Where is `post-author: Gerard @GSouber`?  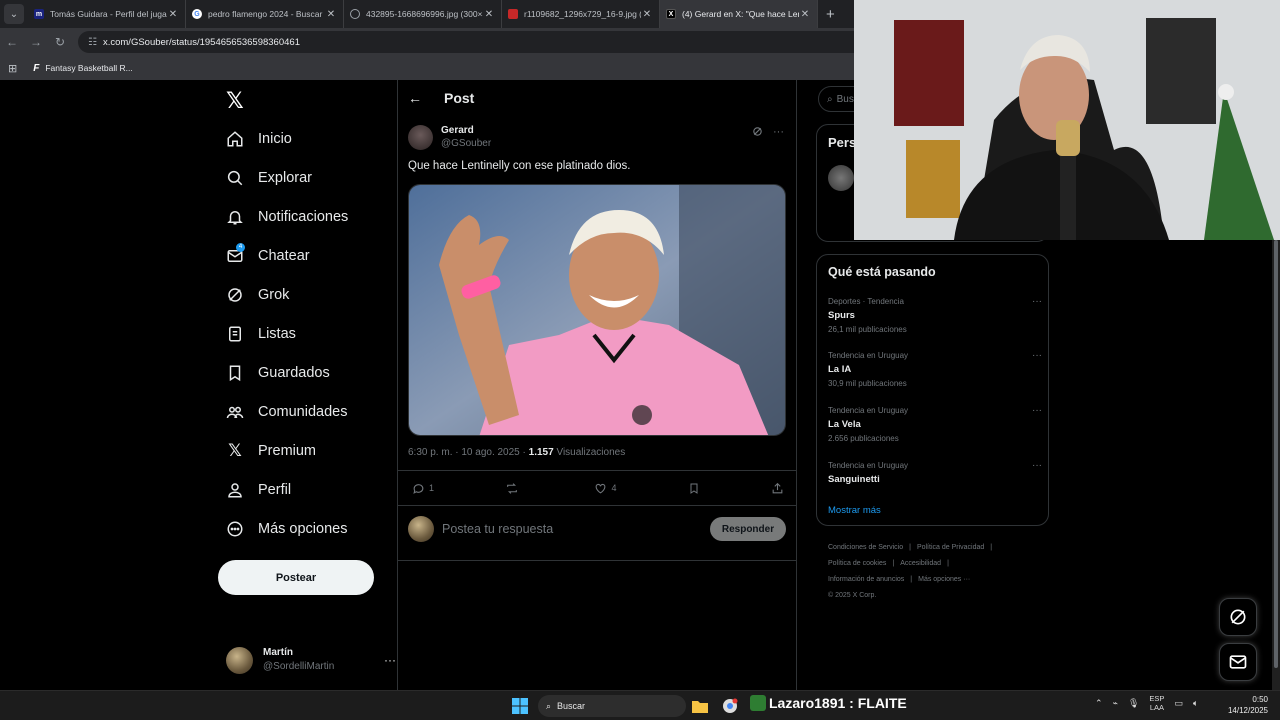 post-author: Gerard @GSouber is located at coordinates (449, 137).